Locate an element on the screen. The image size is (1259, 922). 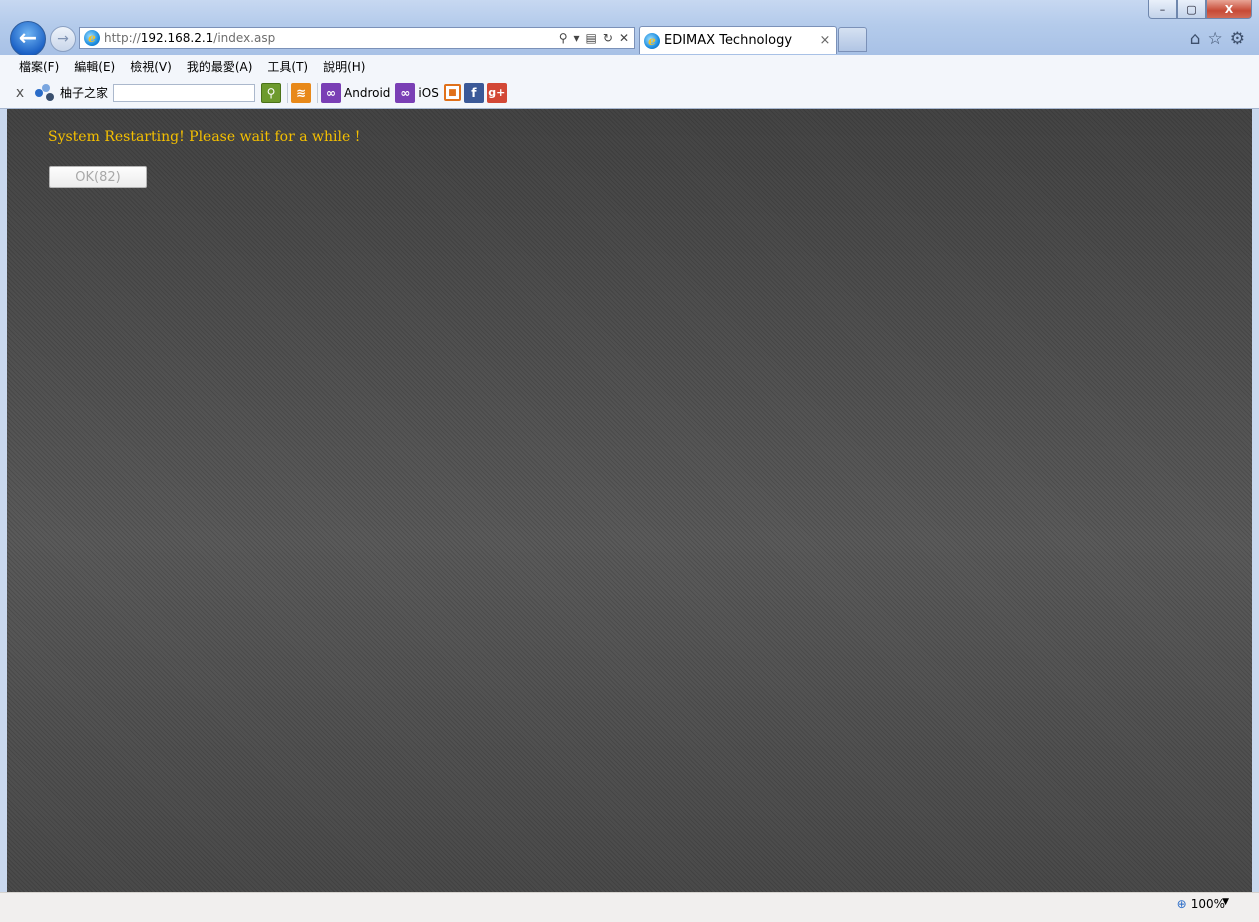
ok-countdown-button: OK(82) is located at coordinates (98, 177).